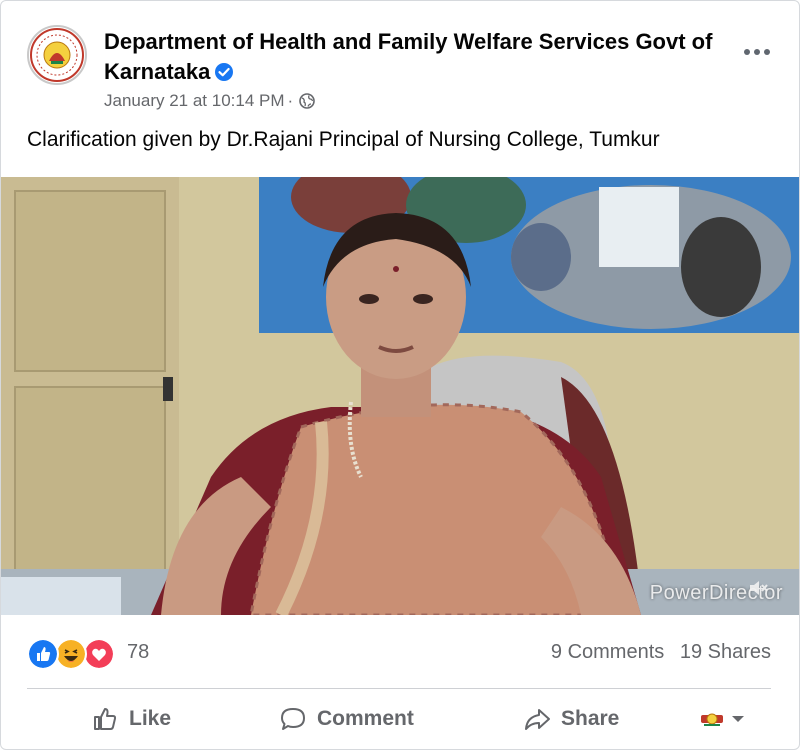  Describe the element at coordinates (307, 101) in the screenshot. I see `globe-icon` at that location.